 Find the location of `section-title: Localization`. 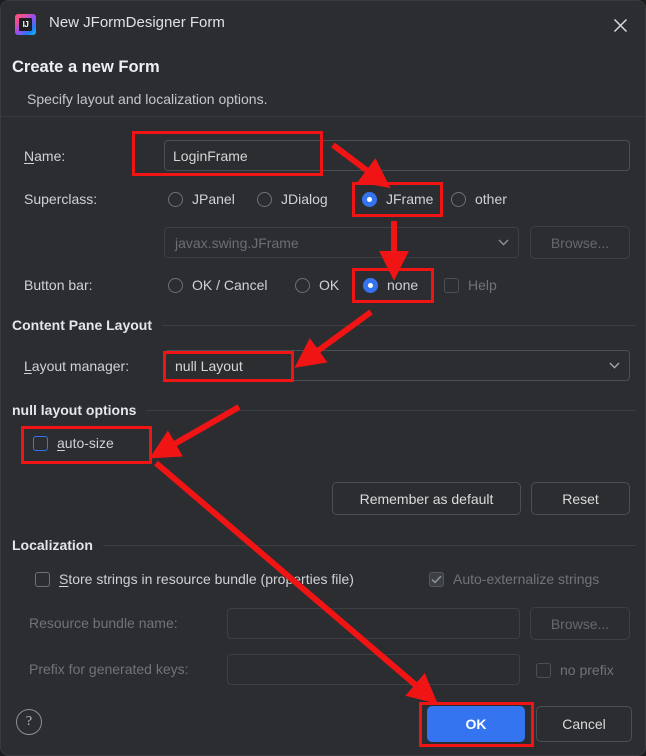

section-title: Localization is located at coordinates (52, 545).